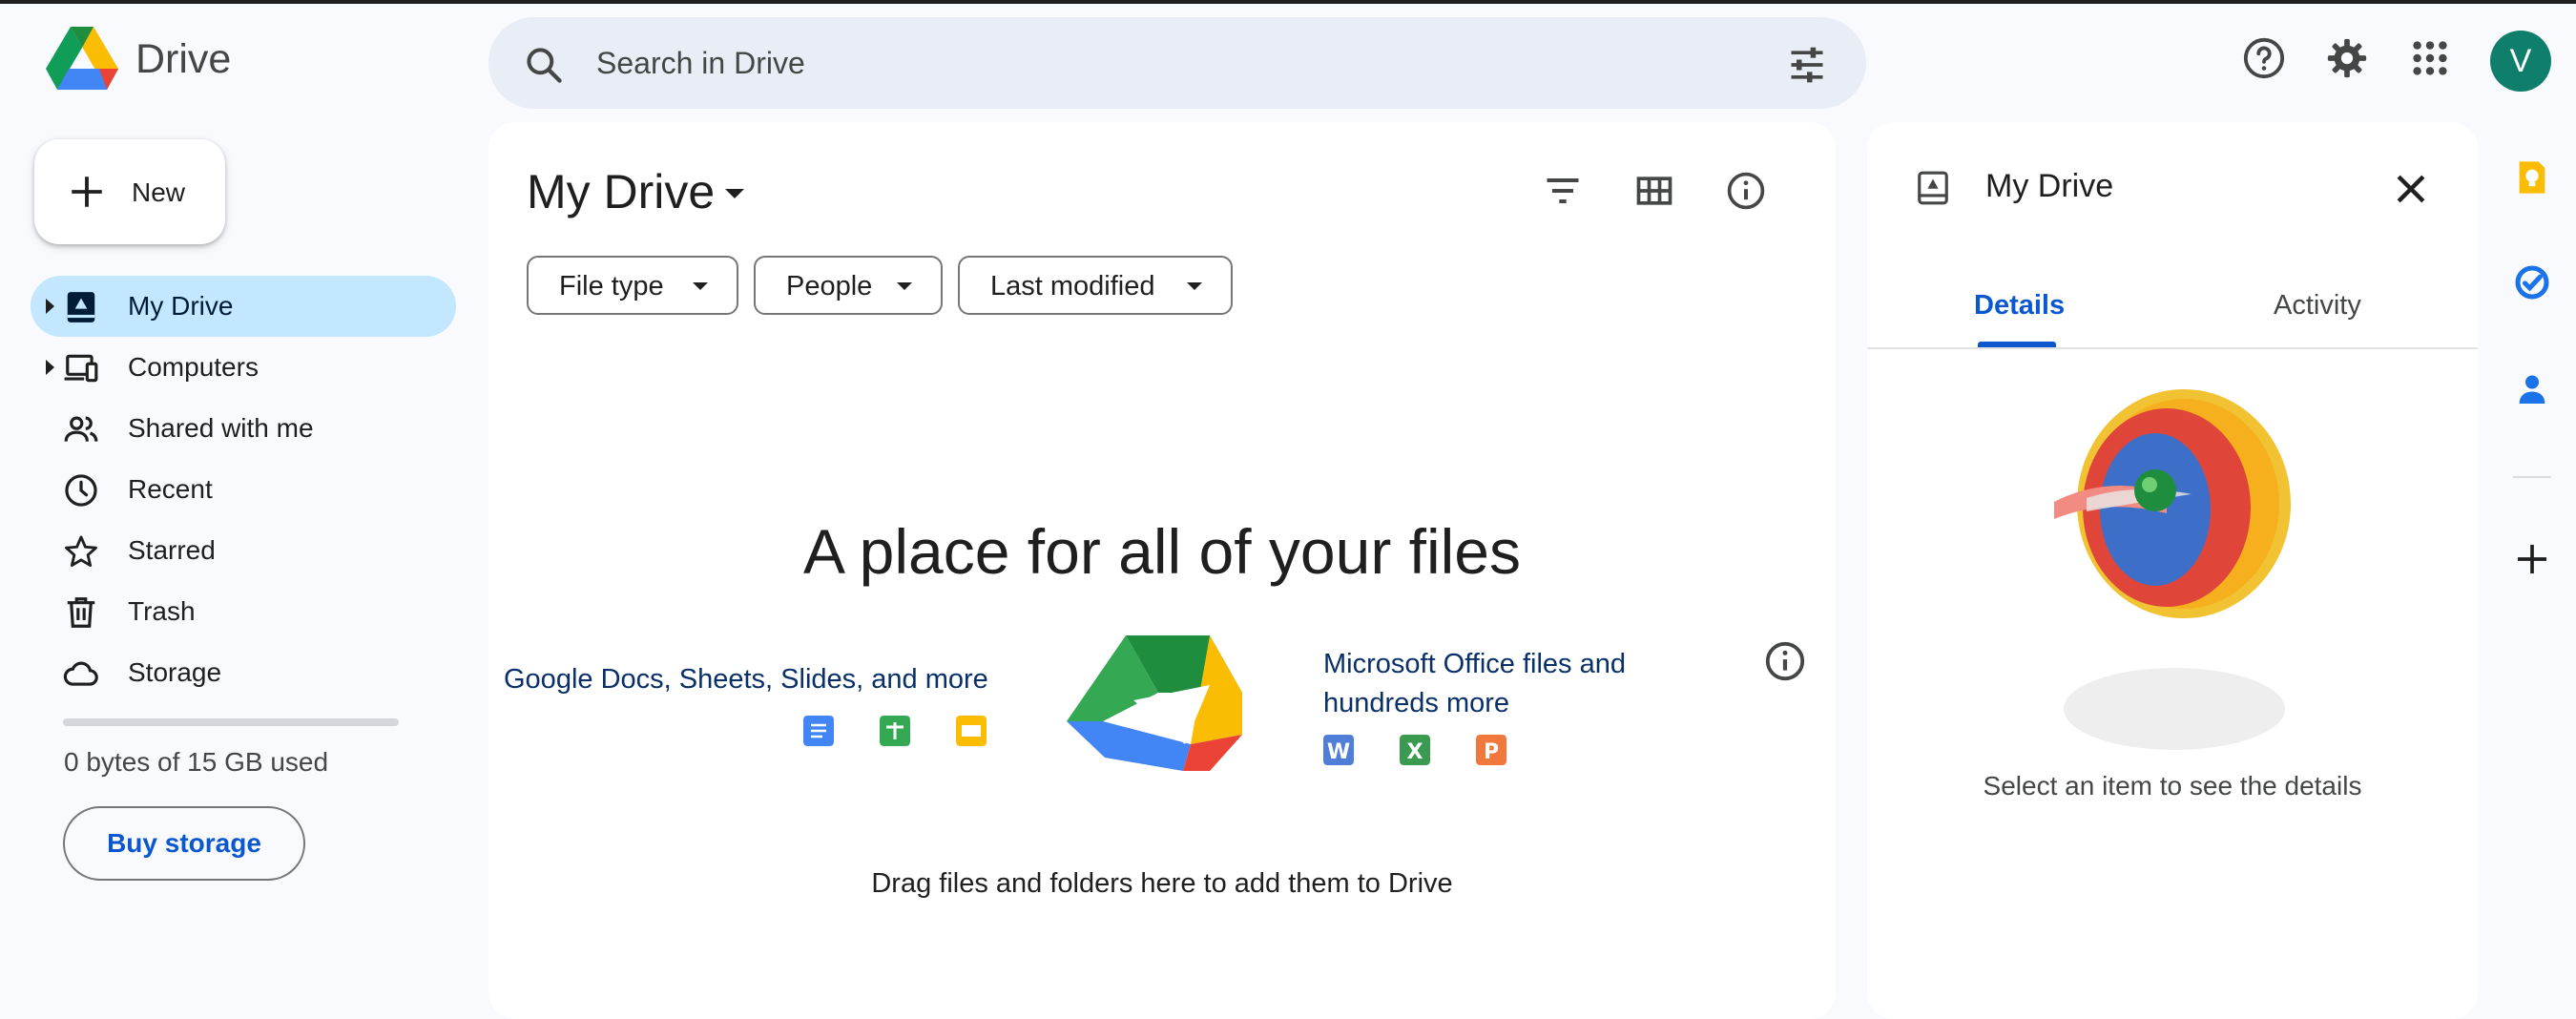 This screenshot has height=1019, width=2576. I want to click on trash-icon, so click(81, 612).